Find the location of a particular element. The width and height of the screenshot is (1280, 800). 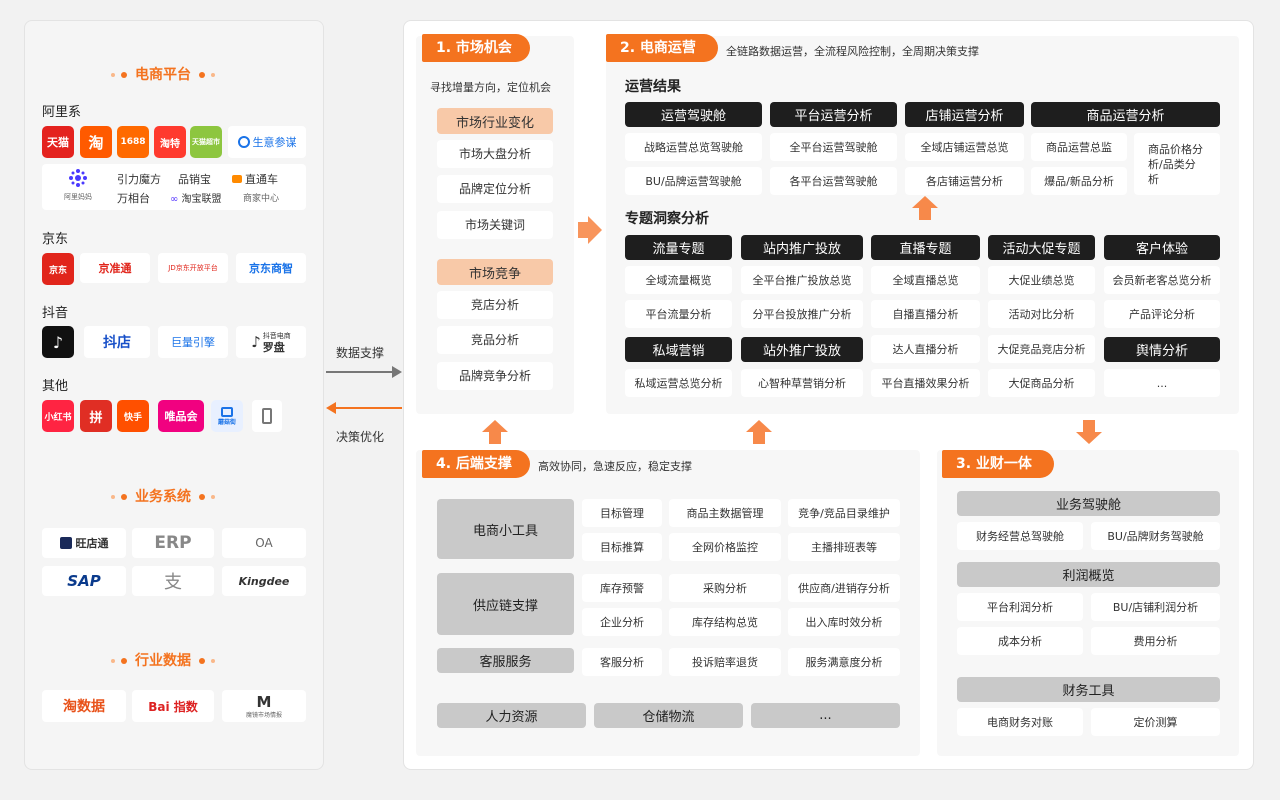

pinduoduo-logo: 拼 is located at coordinates (96, 416).